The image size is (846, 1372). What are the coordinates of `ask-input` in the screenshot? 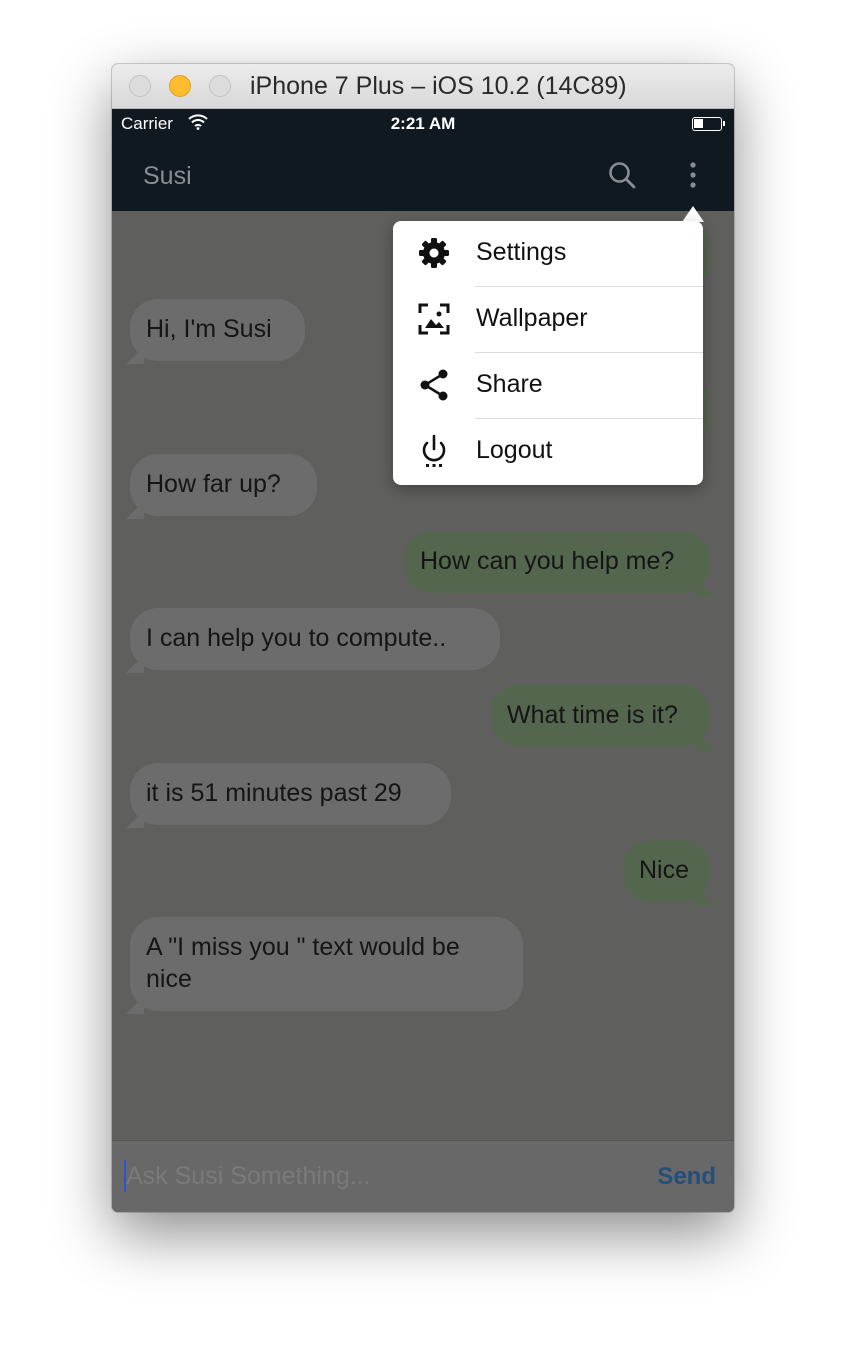 It's located at (386, 1176).